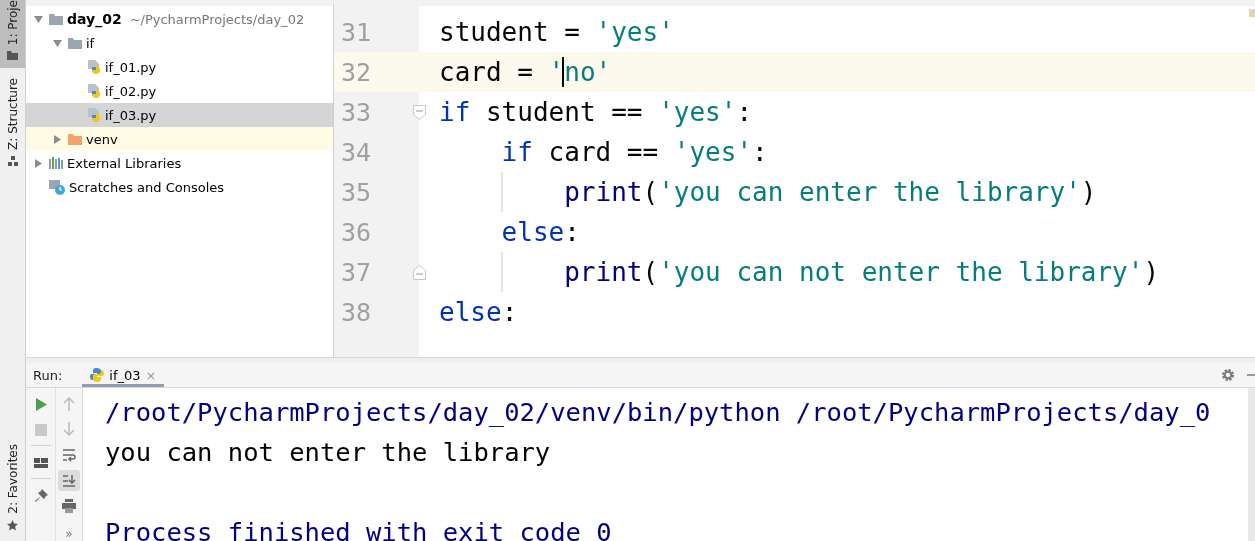  Describe the element at coordinates (12, 121) in the screenshot. I see `side-tab: Z: Structure` at that location.